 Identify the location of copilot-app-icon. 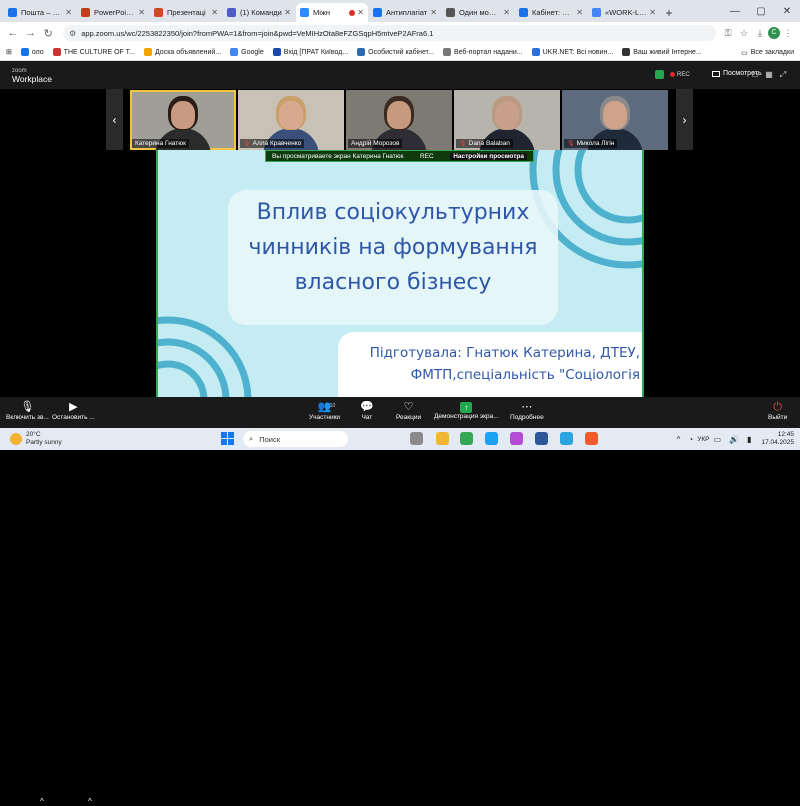
(516, 438).